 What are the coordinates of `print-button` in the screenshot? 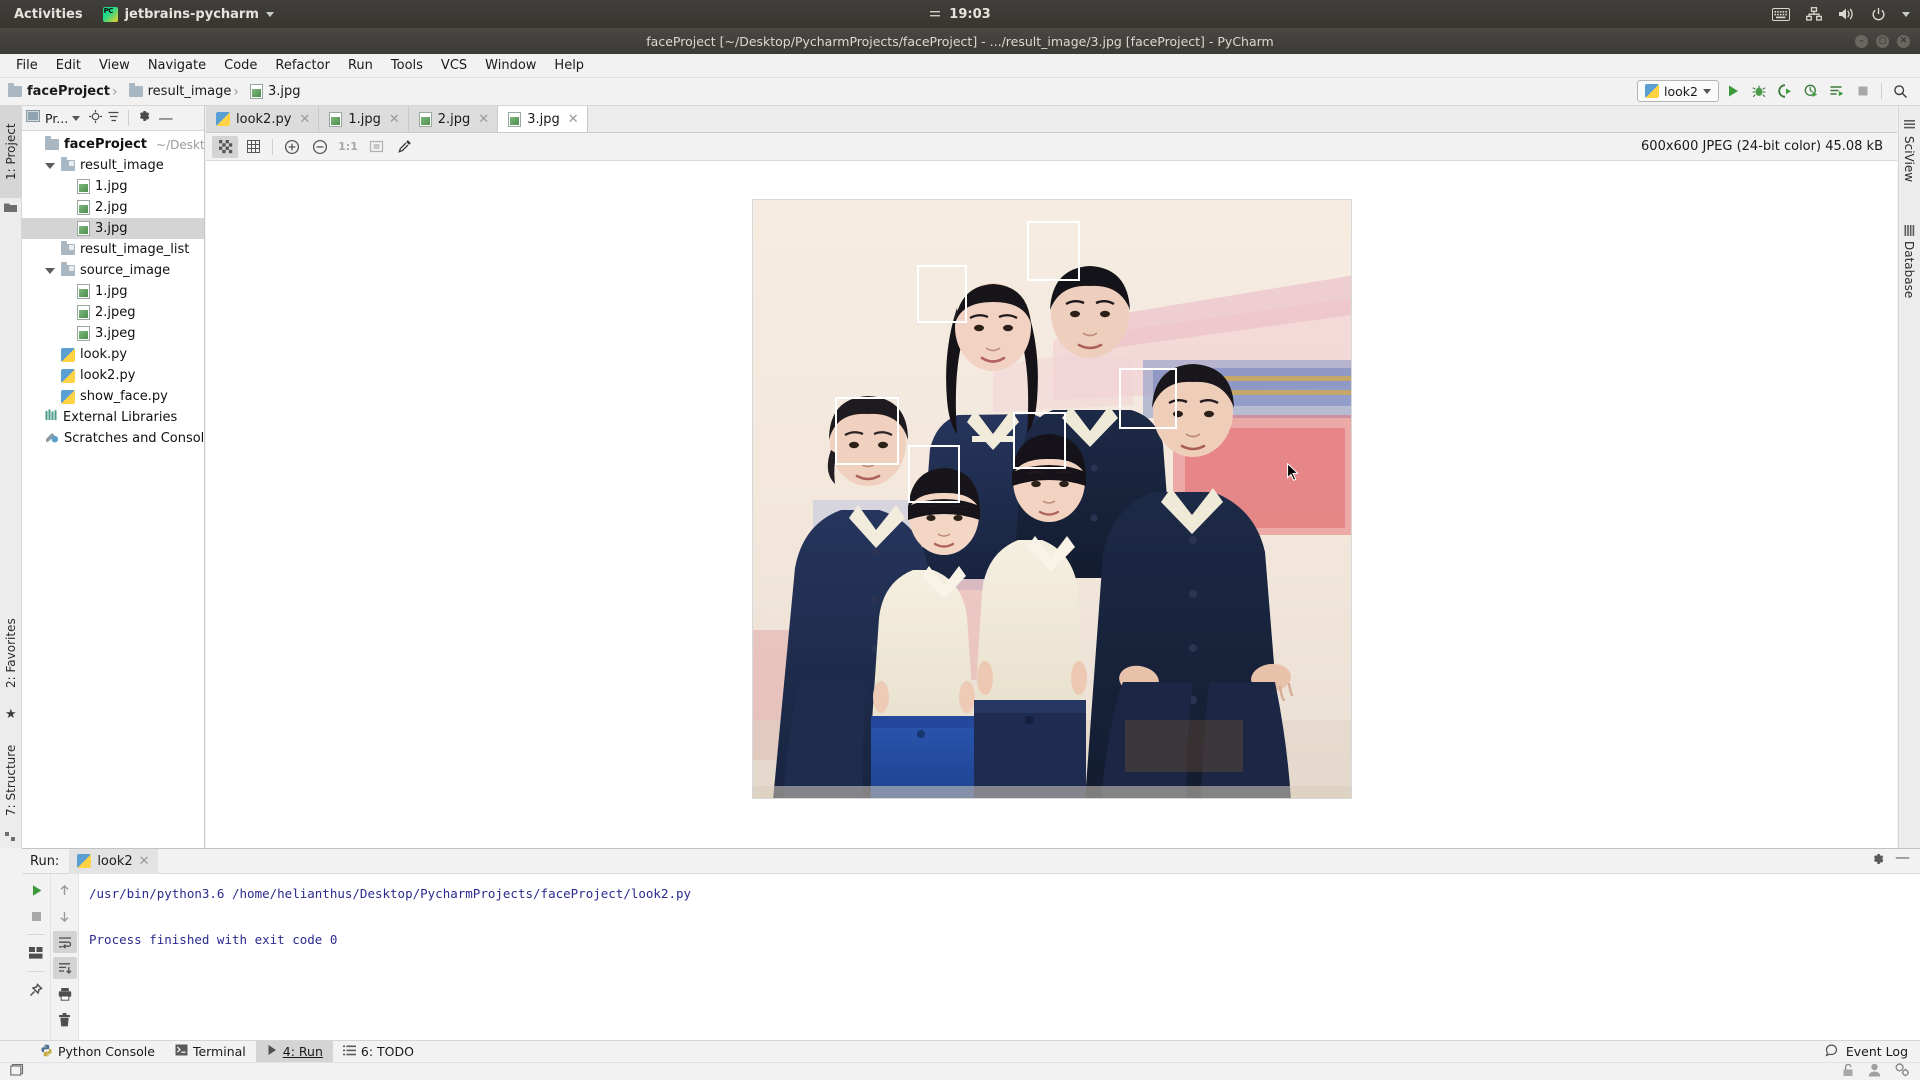 It's located at (65, 994).